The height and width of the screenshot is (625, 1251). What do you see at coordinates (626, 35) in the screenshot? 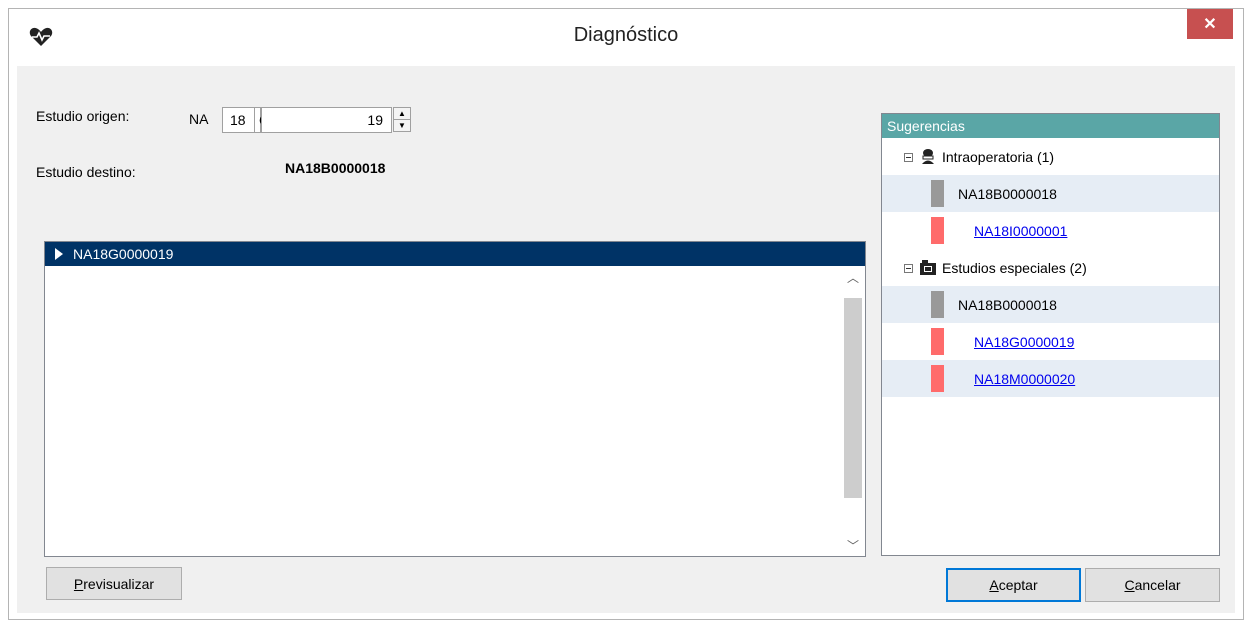
I see `window-title: Diagnóstico` at bounding box center [626, 35].